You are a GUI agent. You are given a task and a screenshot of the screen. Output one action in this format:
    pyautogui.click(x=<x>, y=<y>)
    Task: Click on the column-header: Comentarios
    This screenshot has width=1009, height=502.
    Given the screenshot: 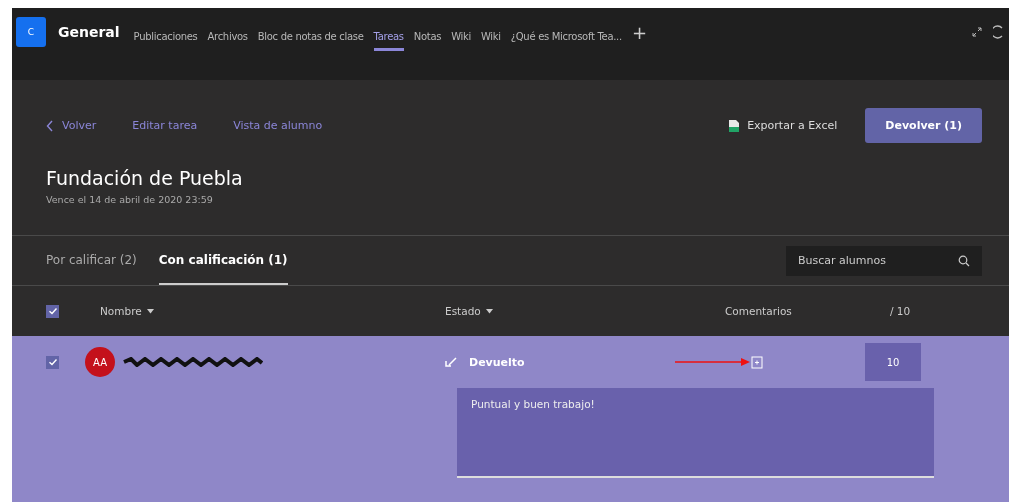 What is the action you would take?
    pyautogui.click(x=758, y=311)
    